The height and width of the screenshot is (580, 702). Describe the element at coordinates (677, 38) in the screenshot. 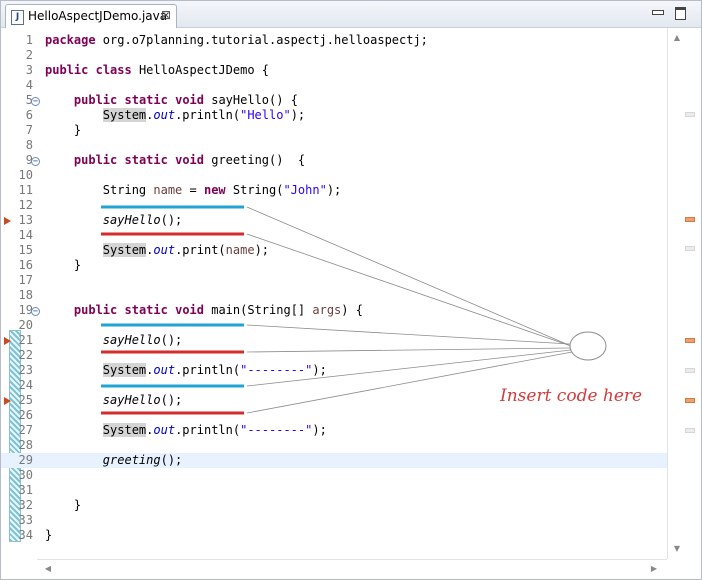

I see `scroll-up-icon: ▲` at that location.